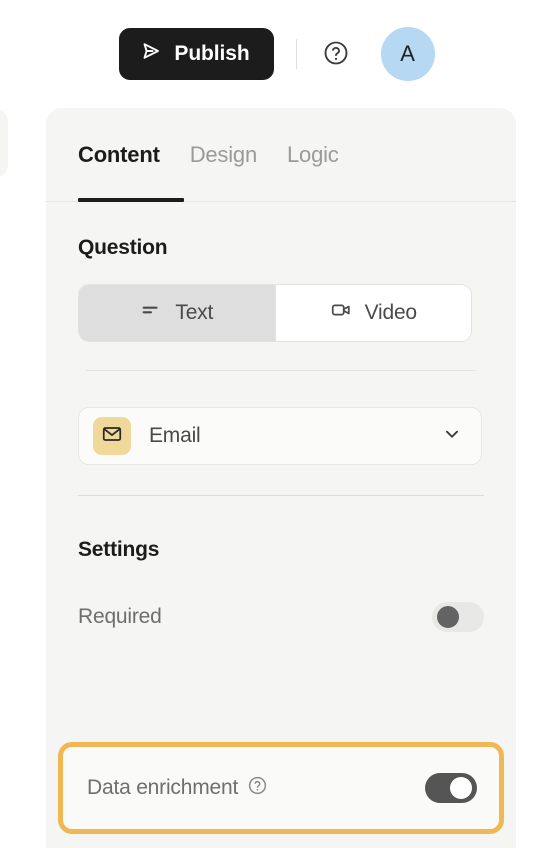 The width and height of the screenshot is (554, 848). I want to click on divider-after-question-type, so click(281, 370).